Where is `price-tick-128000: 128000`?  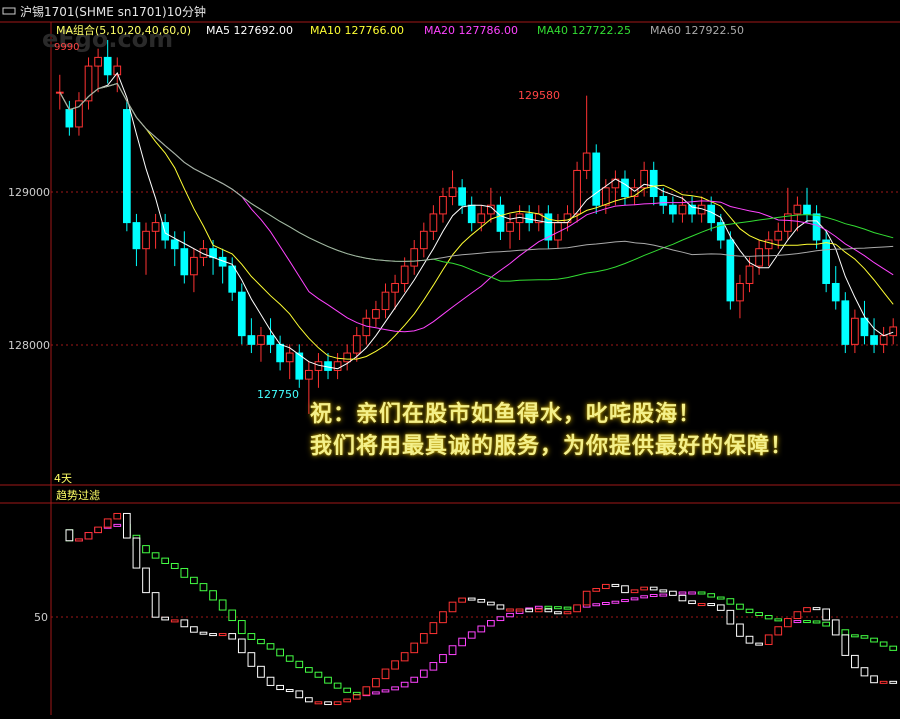 price-tick-128000: 128000 is located at coordinates (29, 345).